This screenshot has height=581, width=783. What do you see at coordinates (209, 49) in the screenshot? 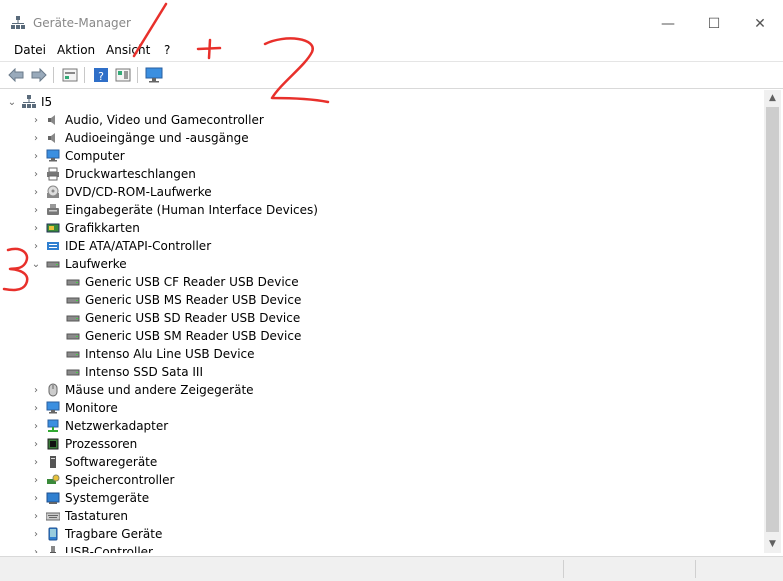
I see `annotation-plus` at bounding box center [209, 49].